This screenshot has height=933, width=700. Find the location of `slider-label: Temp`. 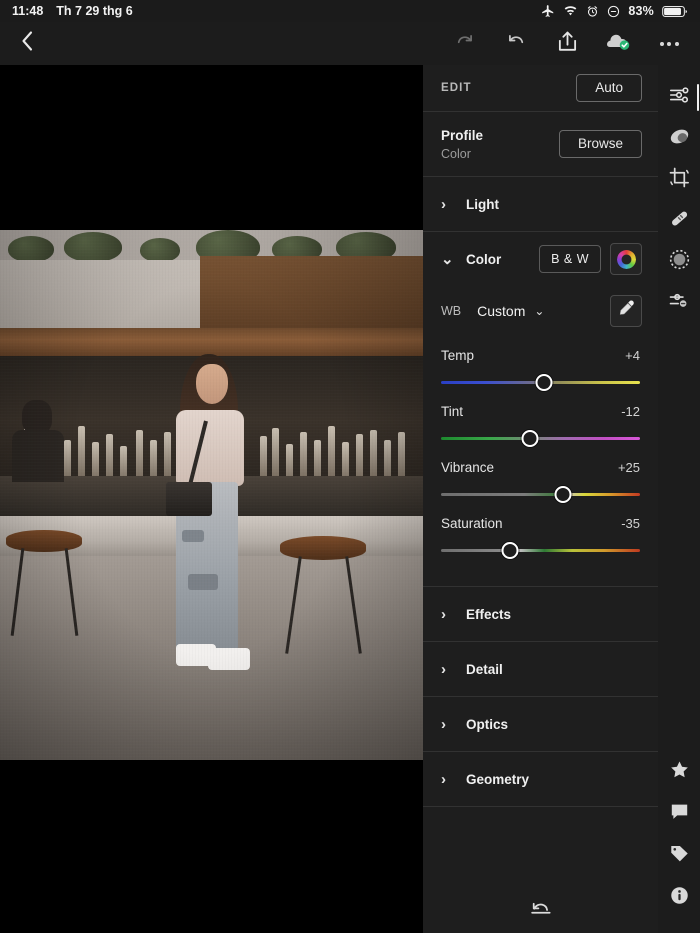

slider-label: Temp is located at coordinates (458, 355).